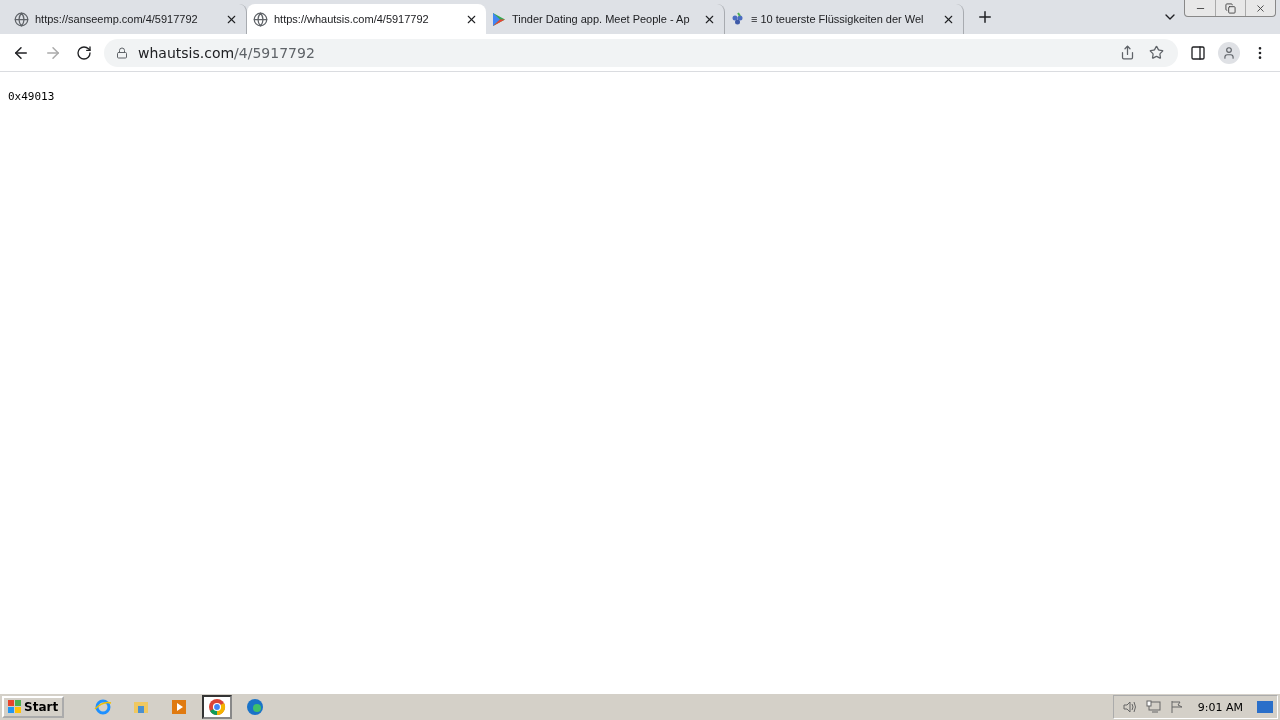  I want to click on profile-avatar, so click(1229, 52).